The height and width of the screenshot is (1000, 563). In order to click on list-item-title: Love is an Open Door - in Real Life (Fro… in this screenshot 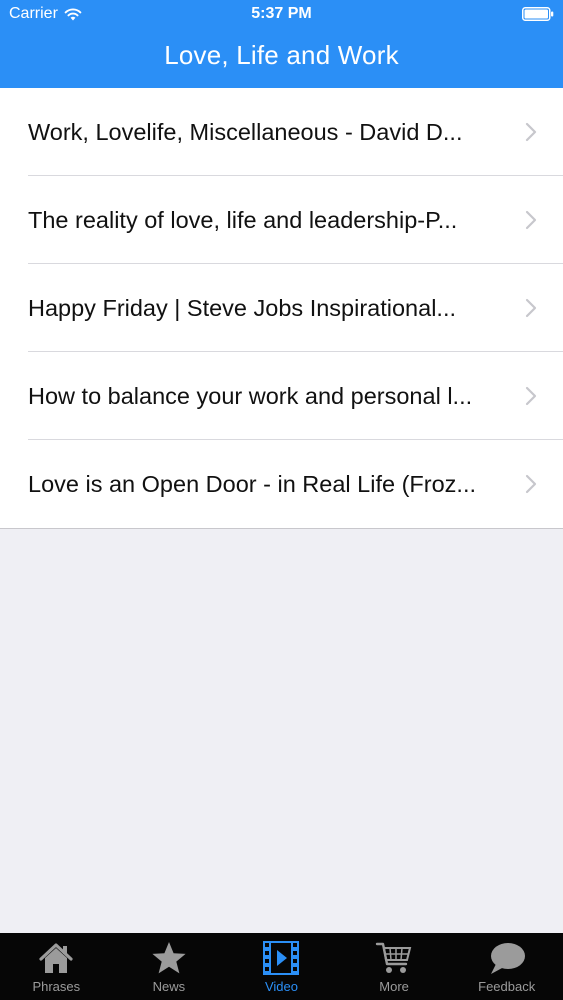, I will do `click(252, 483)`.